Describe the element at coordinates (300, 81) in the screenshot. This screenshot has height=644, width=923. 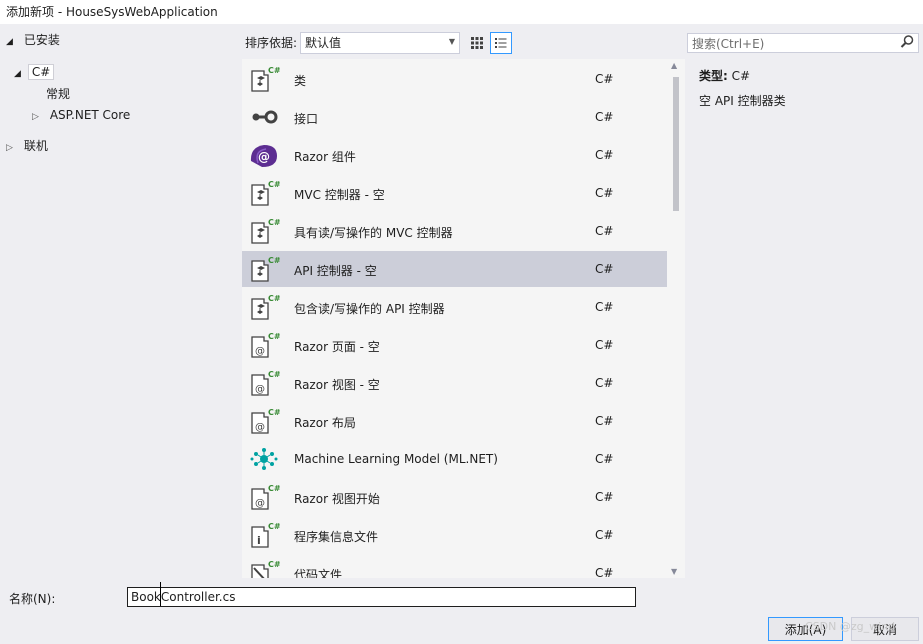
I see `template-name: 类` at that location.